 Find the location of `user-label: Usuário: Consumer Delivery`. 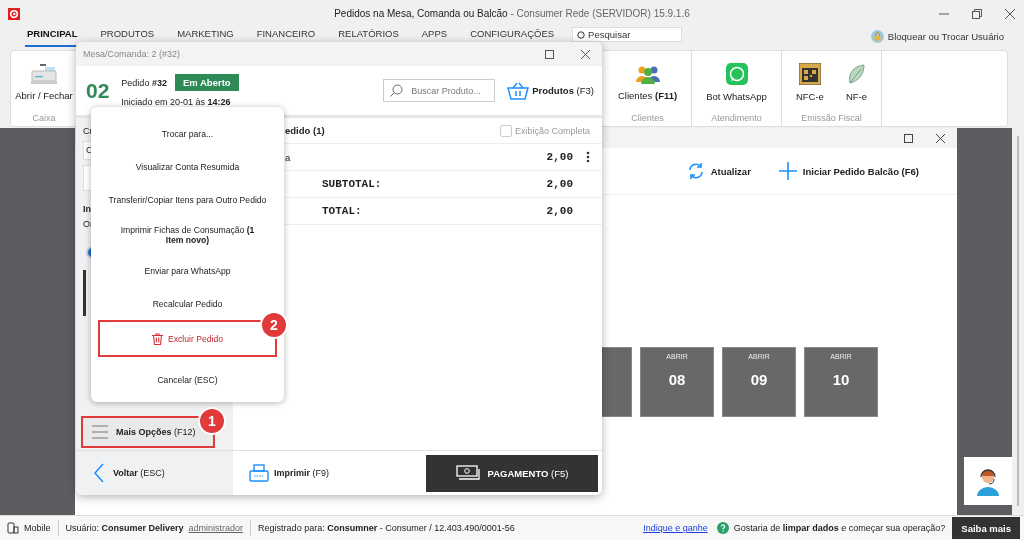

user-label: Usuário: Consumer Delivery is located at coordinates (124, 528).